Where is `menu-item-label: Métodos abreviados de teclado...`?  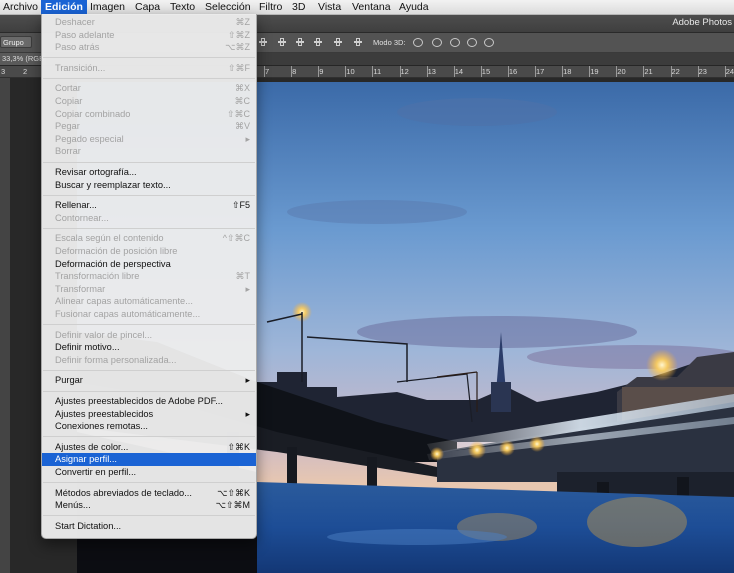 menu-item-label: Métodos abreviados de teclado... is located at coordinates (123, 492).